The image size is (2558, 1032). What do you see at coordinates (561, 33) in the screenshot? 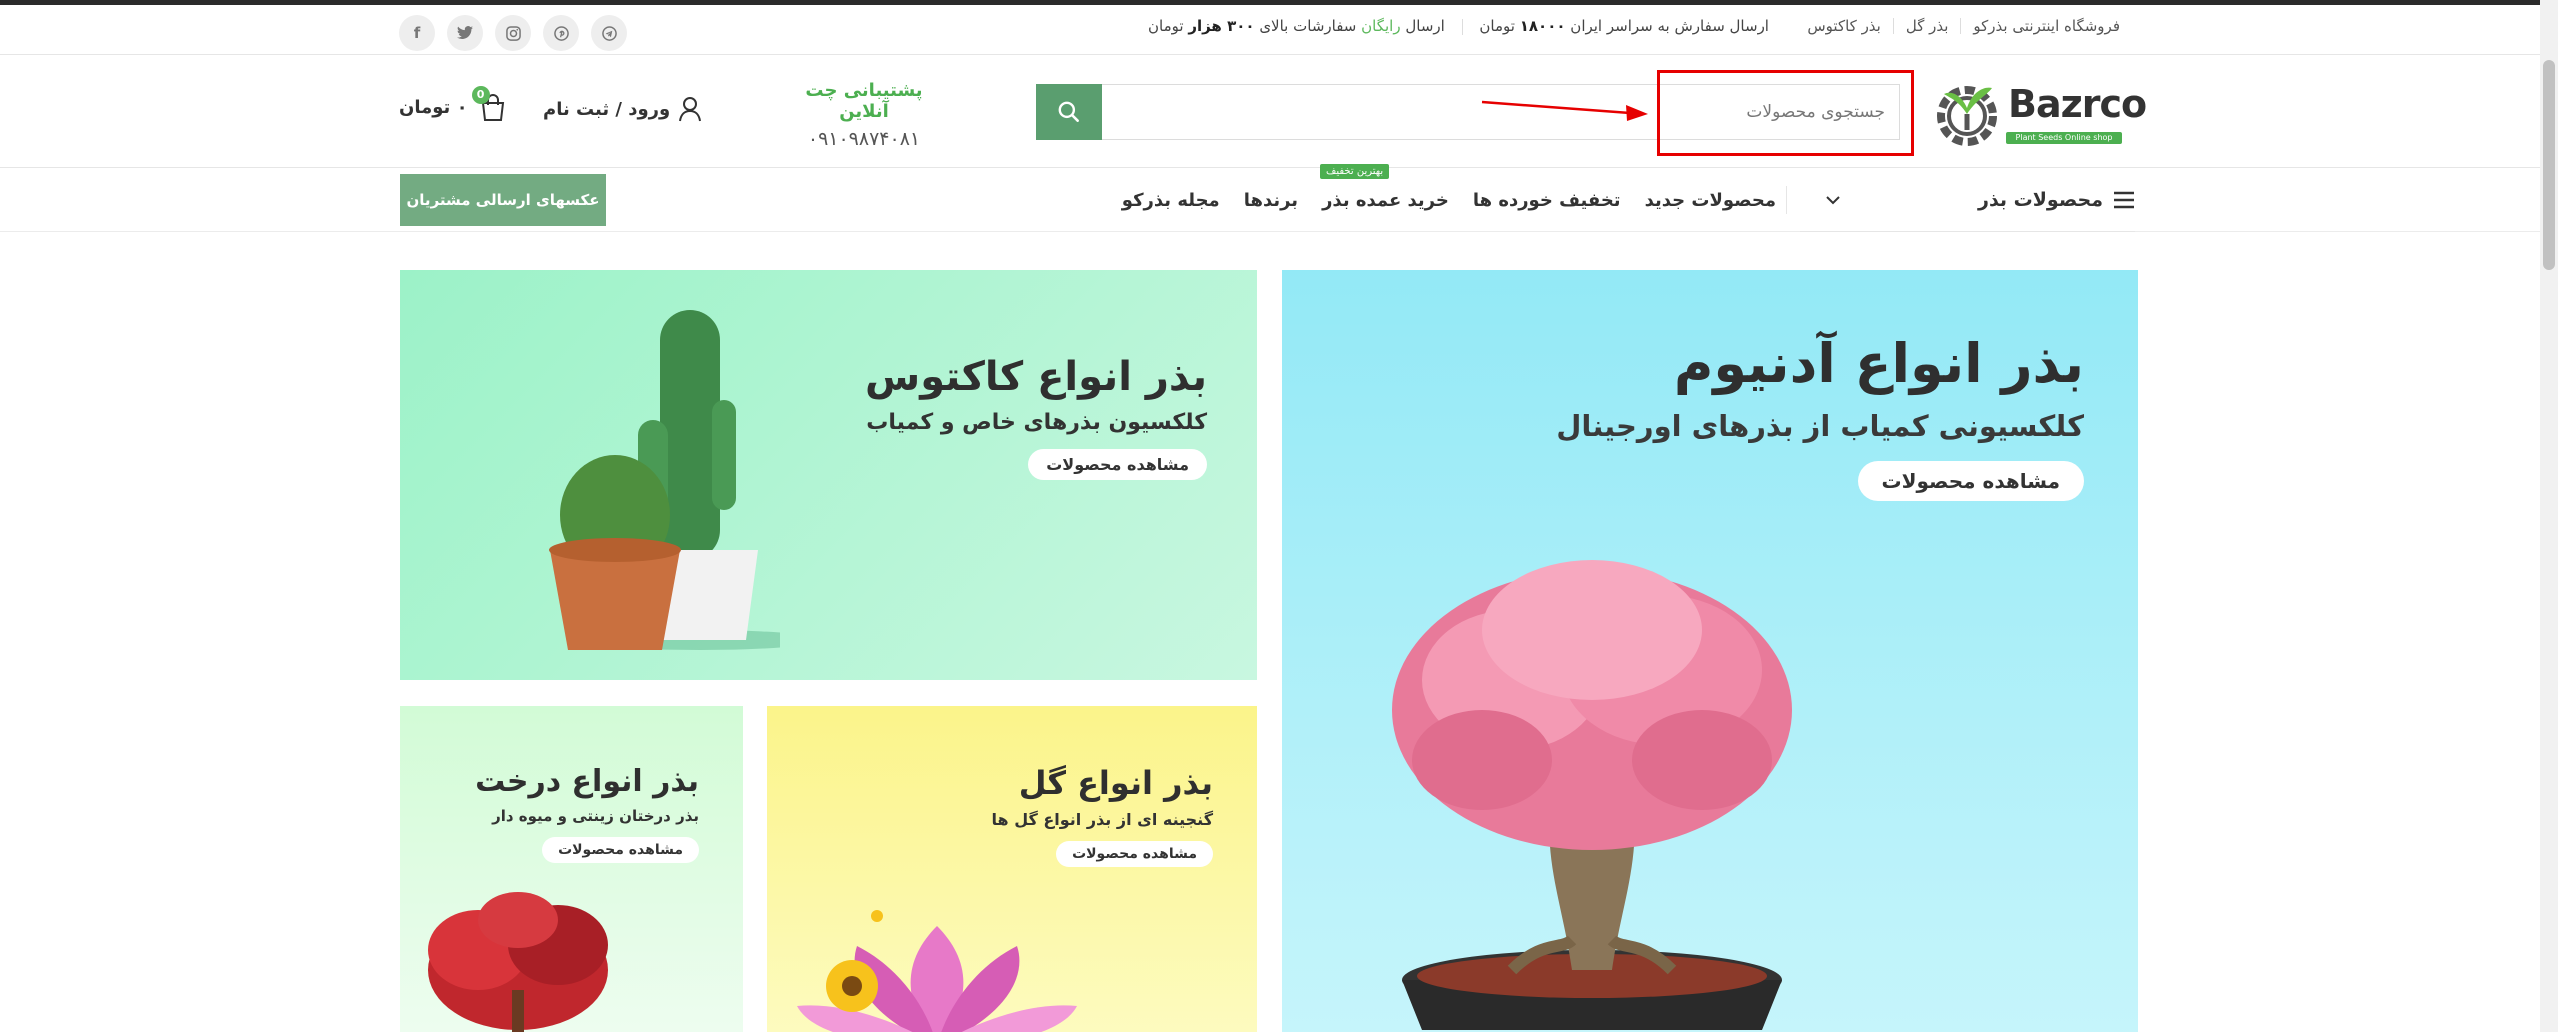
I see `pinterest-icon` at bounding box center [561, 33].